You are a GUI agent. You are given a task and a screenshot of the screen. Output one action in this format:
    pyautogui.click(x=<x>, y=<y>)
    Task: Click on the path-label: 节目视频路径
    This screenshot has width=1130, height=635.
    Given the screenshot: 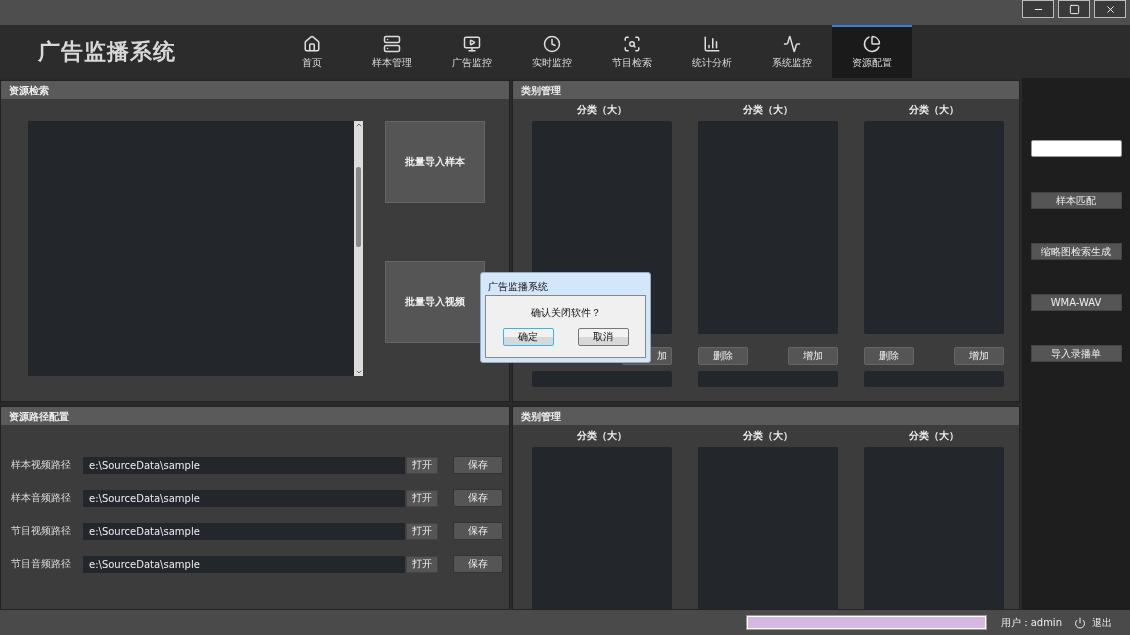 What is the action you would take?
    pyautogui.click(x=41, y=531)
    